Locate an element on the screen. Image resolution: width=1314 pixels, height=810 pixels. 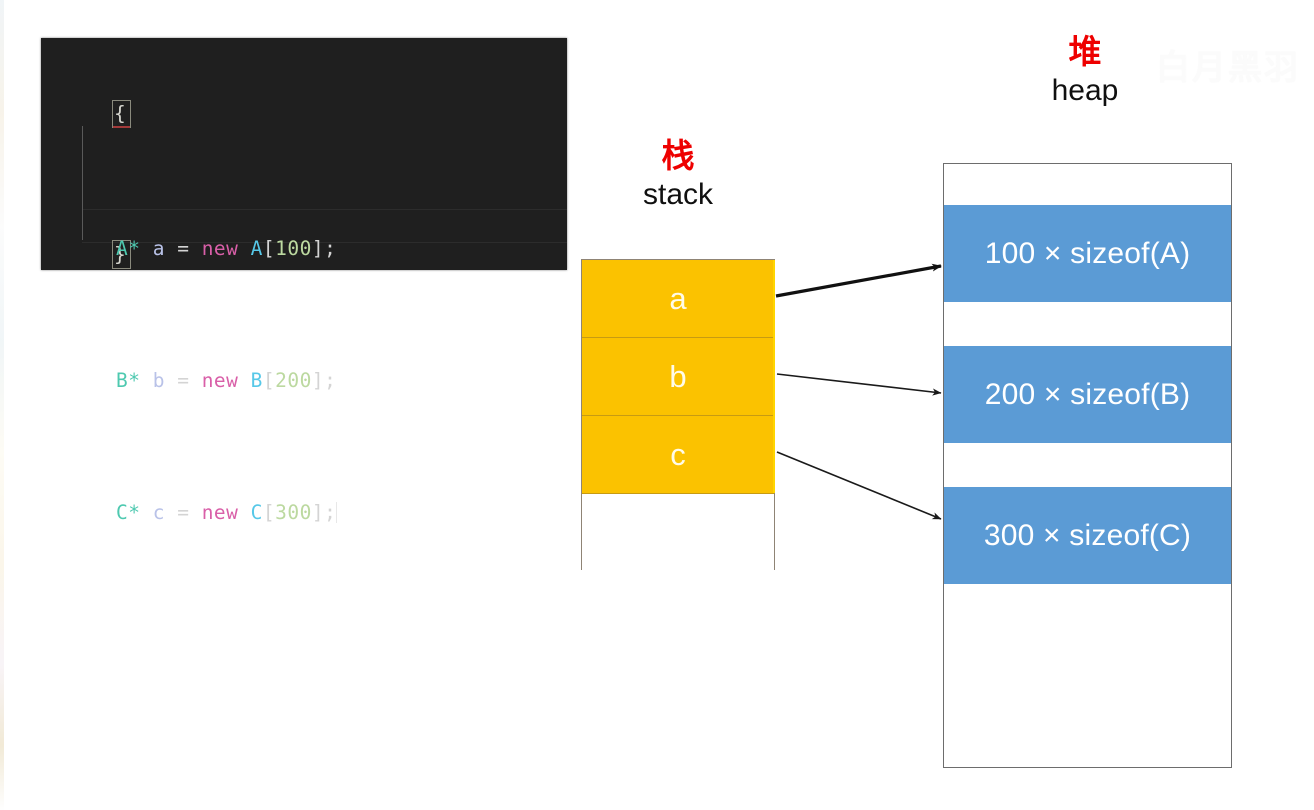
text-cursor is located at coordinates (337, 512).